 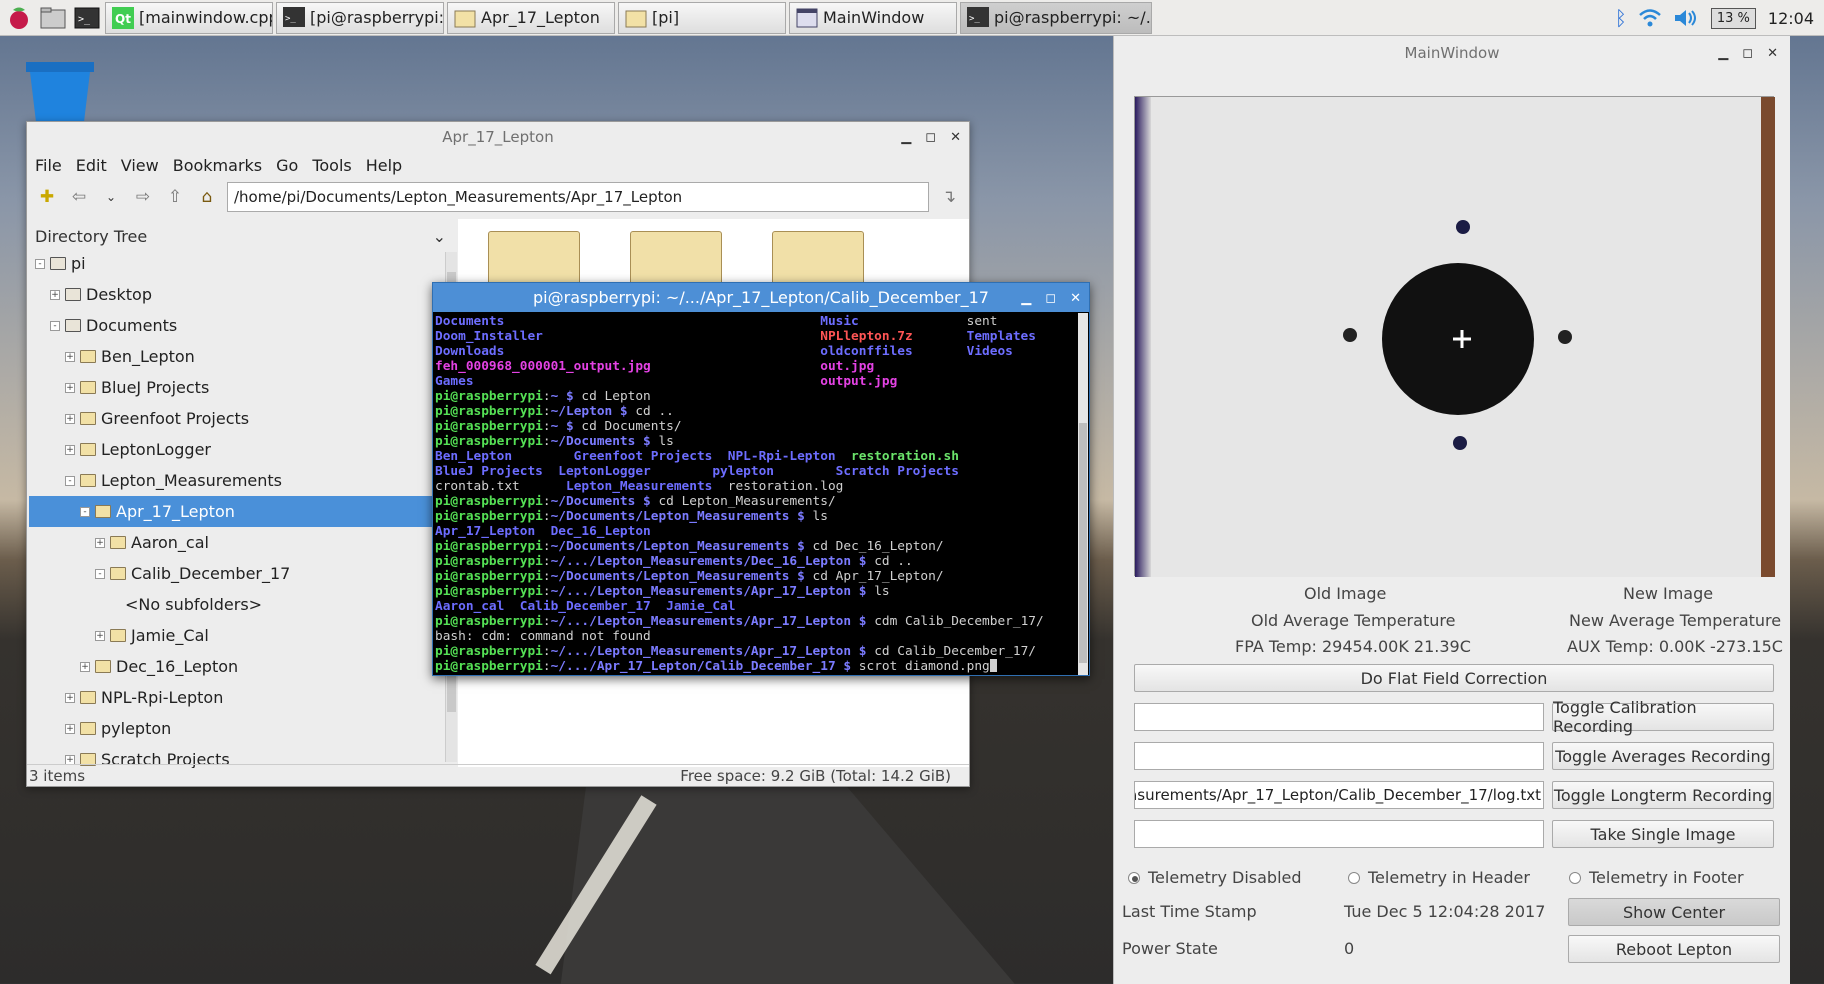 What do you see at coordinates (242, 604) in the screenshot?
I see `tree-item: <No subfolders>` at bounding box center [242, 604].